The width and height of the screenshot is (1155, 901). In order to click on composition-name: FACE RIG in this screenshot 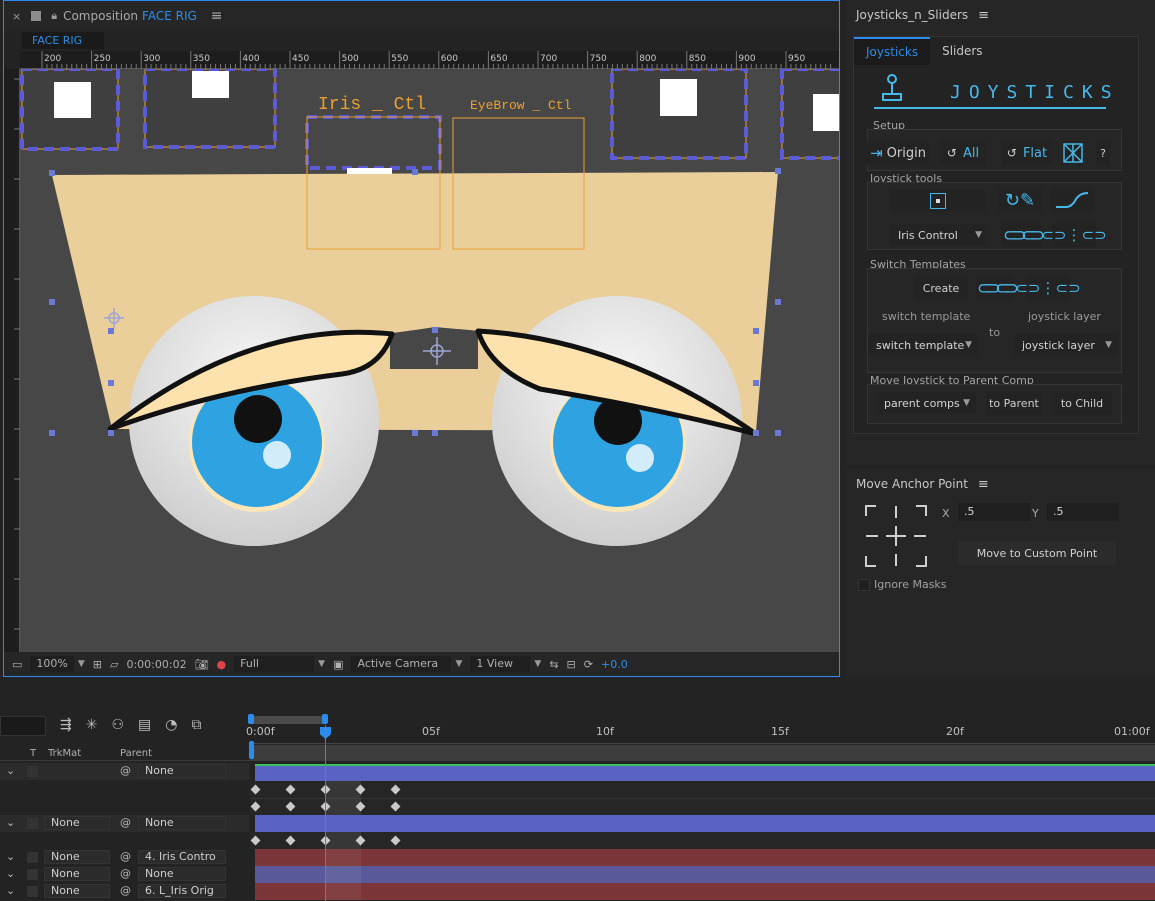, I will do `click(169, 16)`.